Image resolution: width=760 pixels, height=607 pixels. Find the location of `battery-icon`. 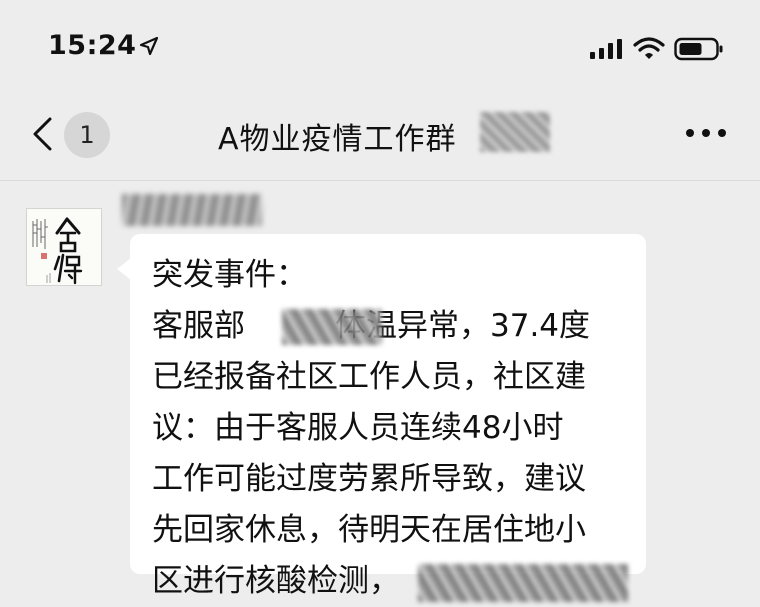

battery-icon is located at coordinates (698, 49).